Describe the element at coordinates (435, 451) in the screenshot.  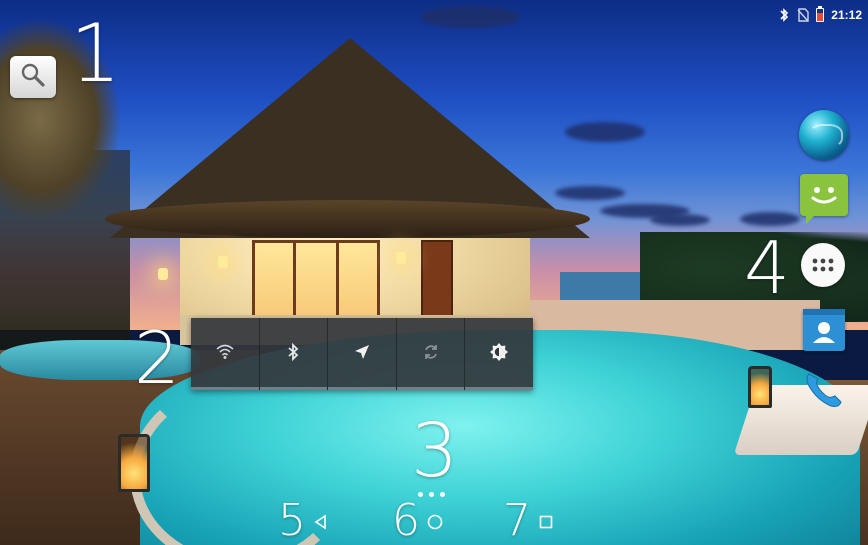
I see `callout-3: 3` at that location.